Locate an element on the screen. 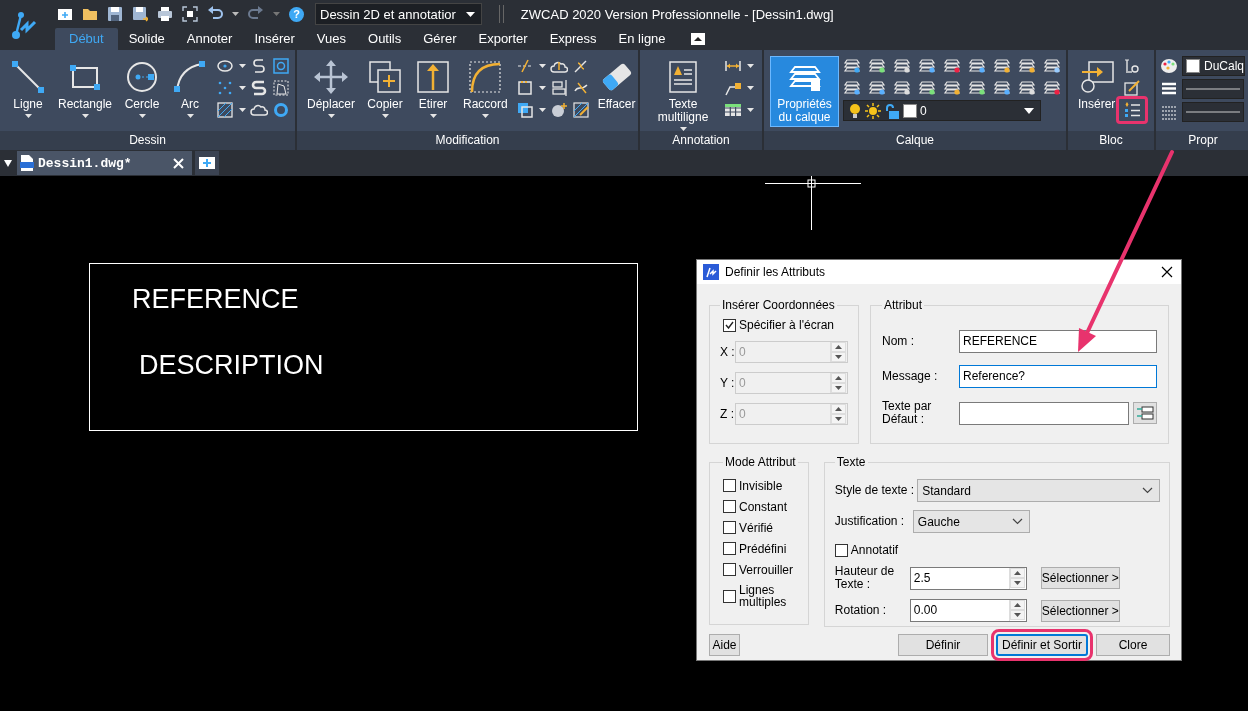  hatch-icon is located at coordinates (225, 110).